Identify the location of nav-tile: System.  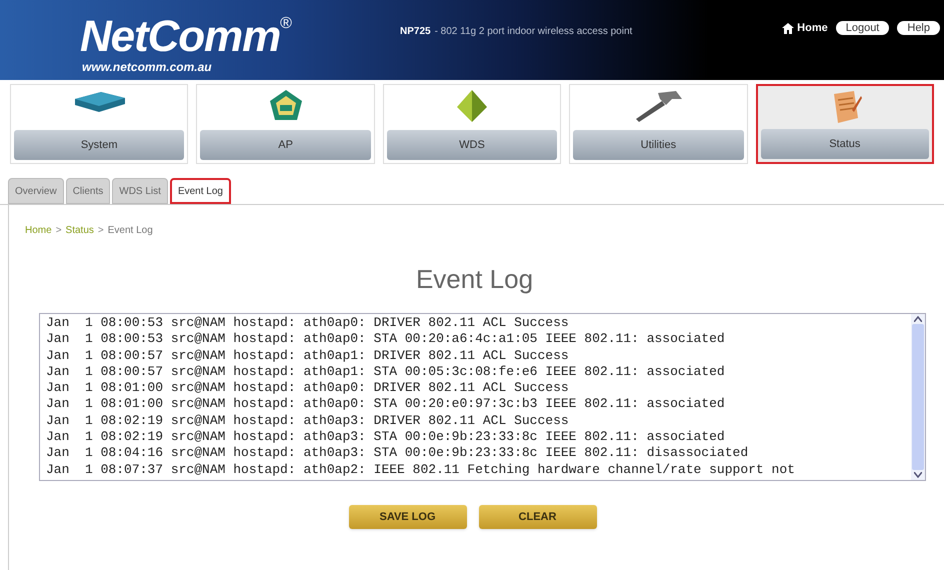
(99, 124).